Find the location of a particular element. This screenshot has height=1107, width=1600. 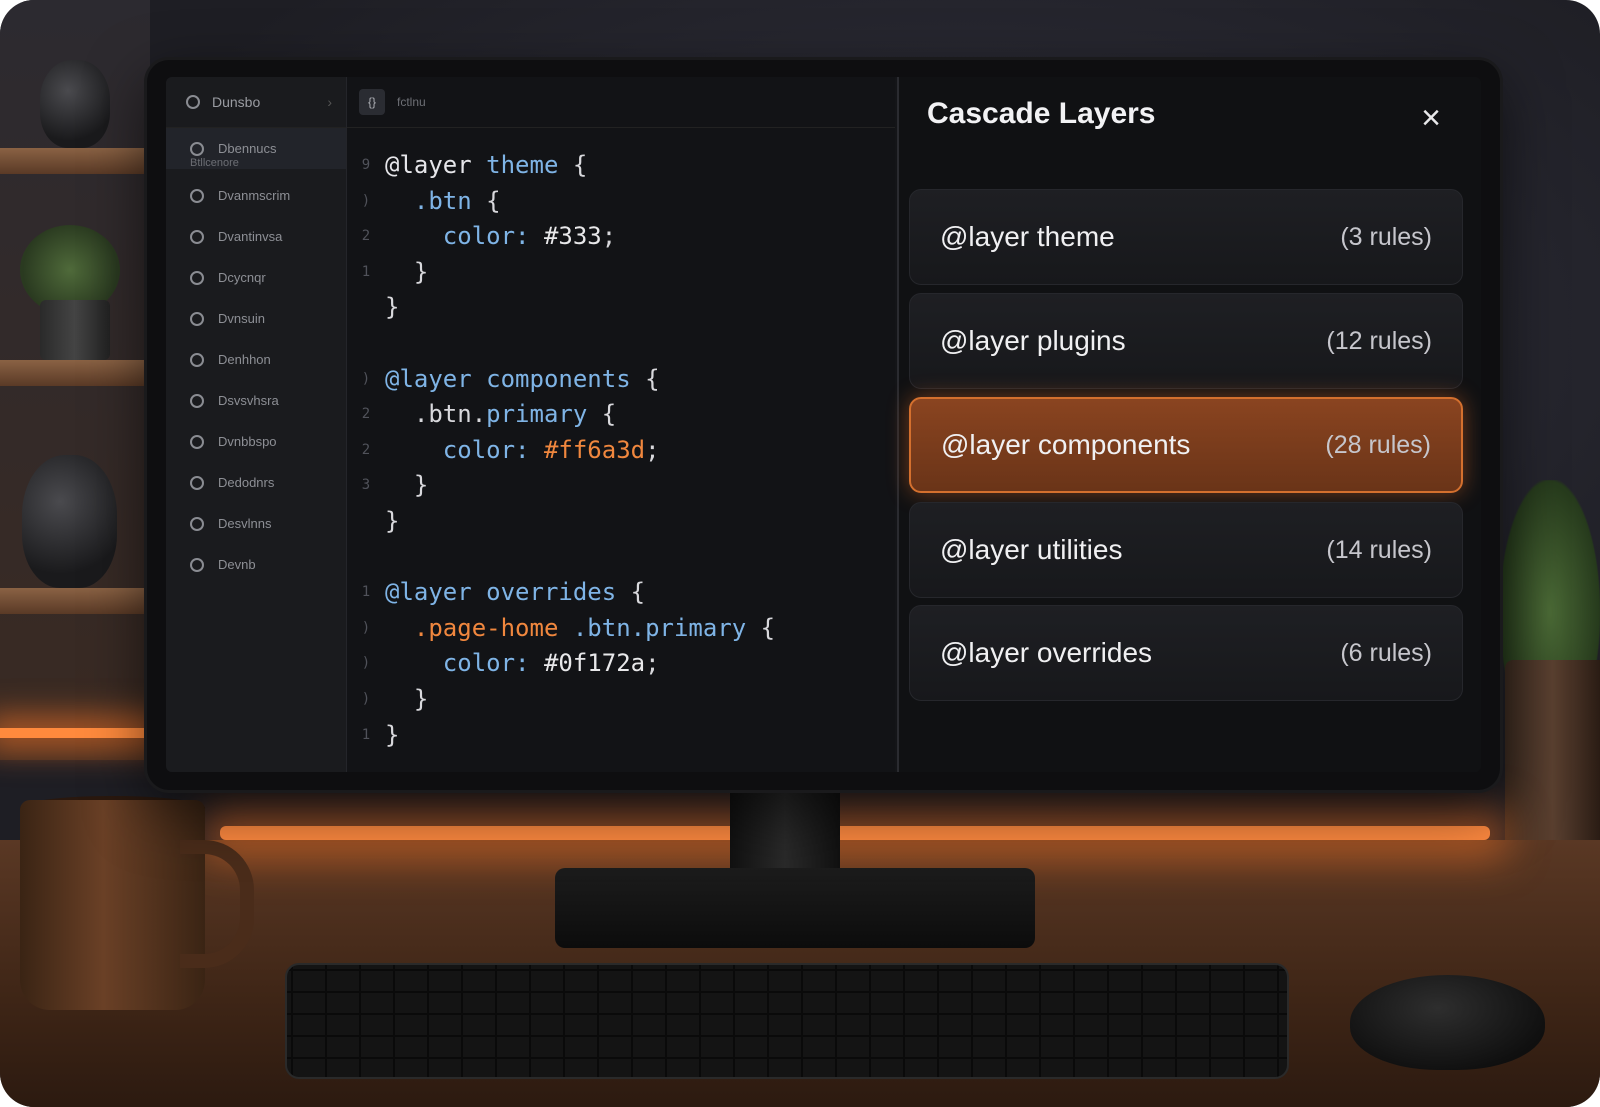

desk-glow is located at coordinates (855, 833).